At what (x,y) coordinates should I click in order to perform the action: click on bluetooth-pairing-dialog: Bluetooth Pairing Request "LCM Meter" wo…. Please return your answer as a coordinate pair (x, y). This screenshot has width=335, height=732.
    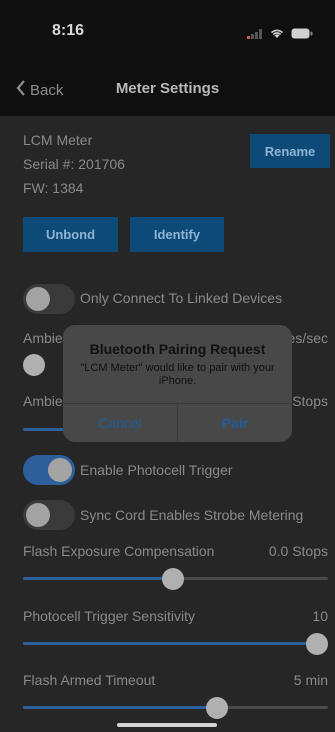
    Looking at the image, I should click on (177, 383).